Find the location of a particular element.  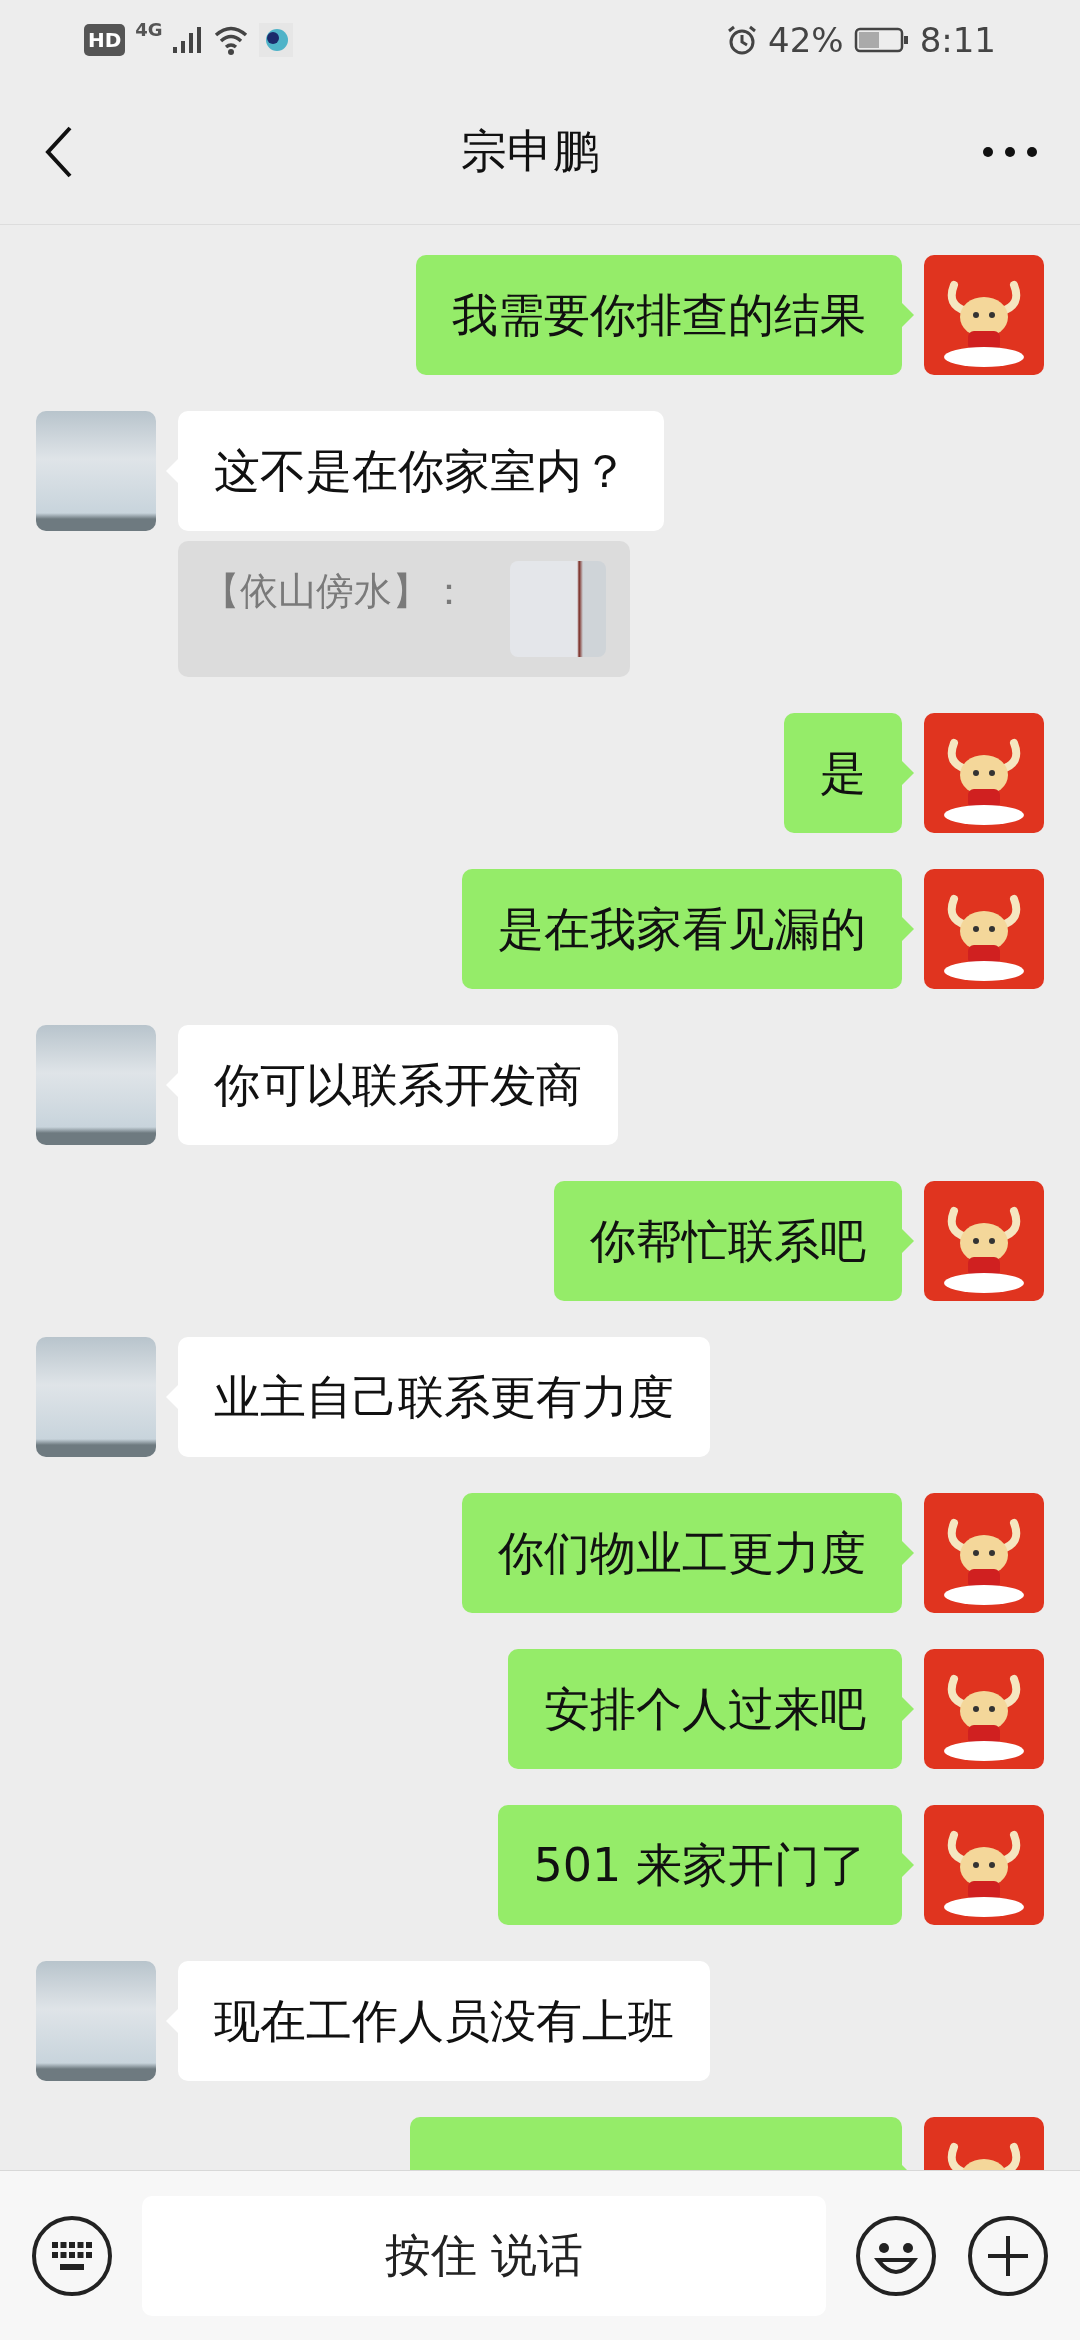

battery-icon is located at coordinates (881, 40).